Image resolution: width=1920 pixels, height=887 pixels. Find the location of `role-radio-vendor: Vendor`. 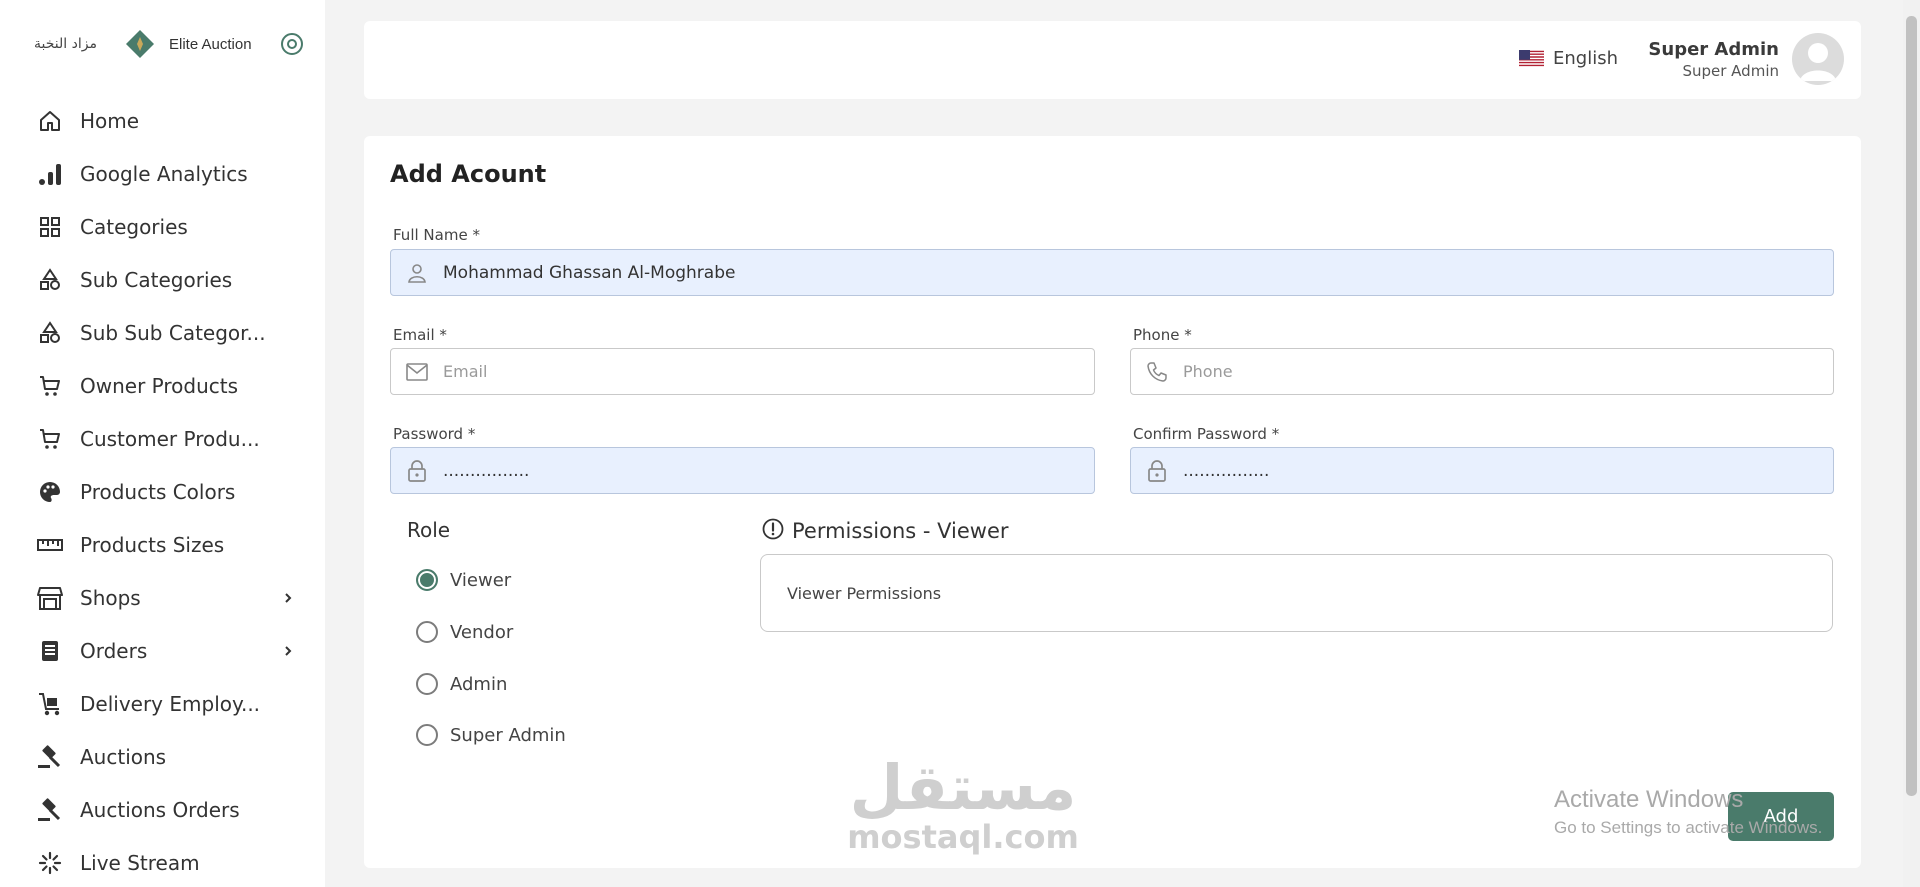

role-radio-vendor: Vendor is located at coordinates (464, 632).